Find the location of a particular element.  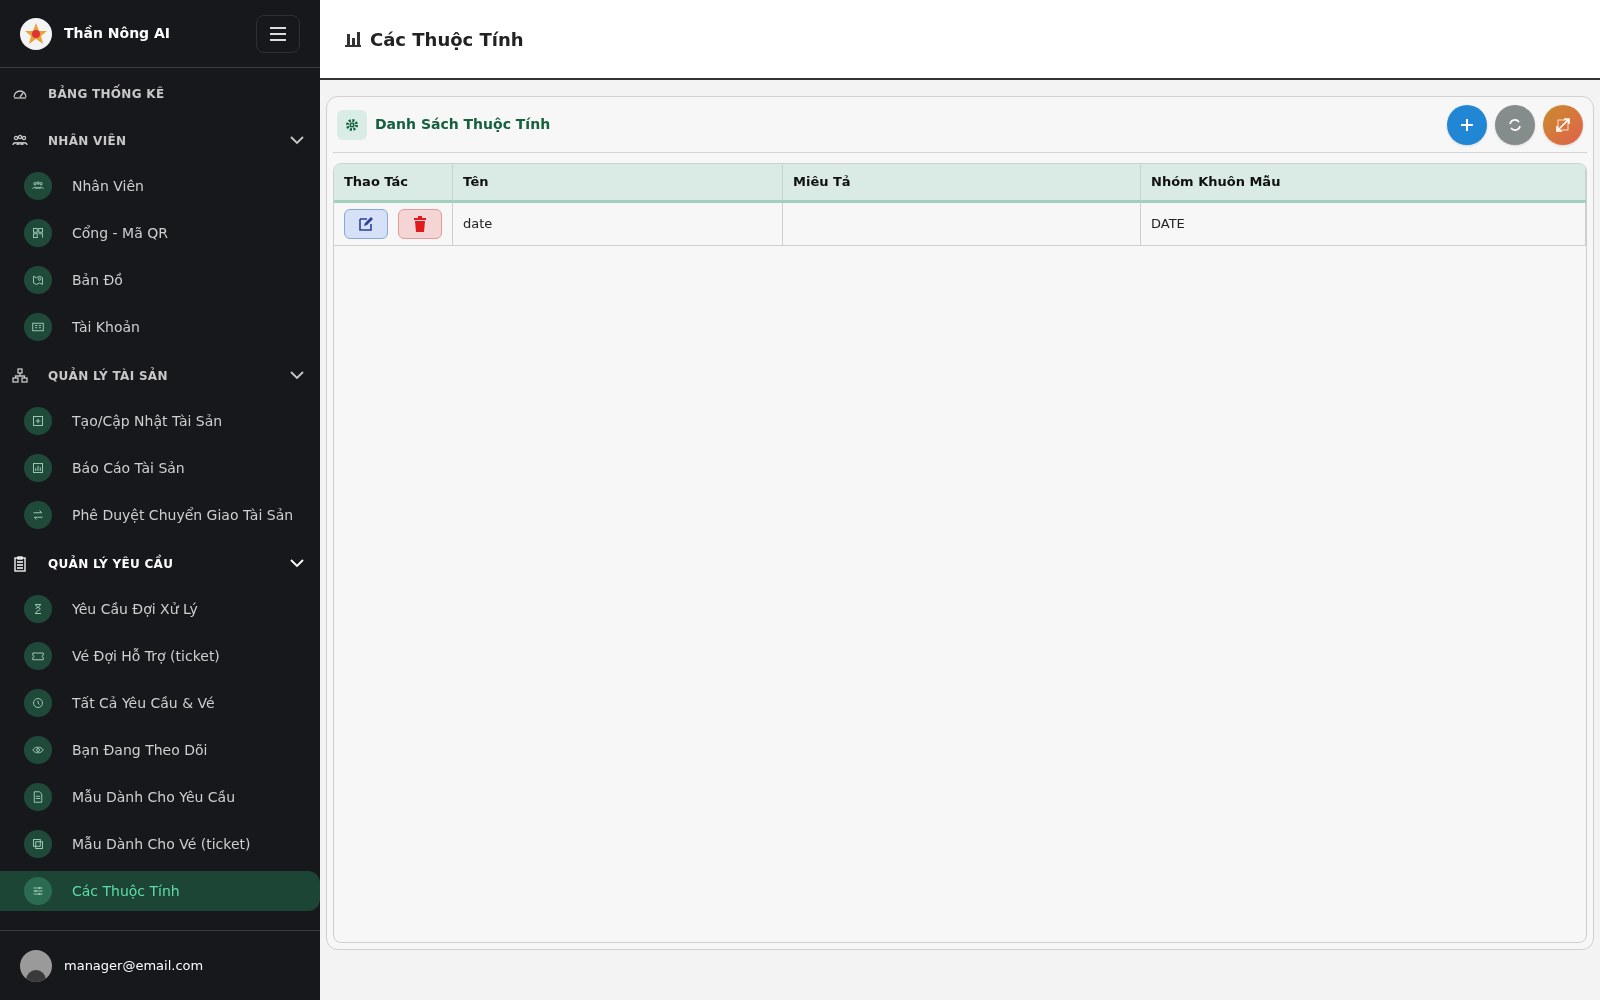

column-header: Miêu Tả is located at coordinates (961, 182).